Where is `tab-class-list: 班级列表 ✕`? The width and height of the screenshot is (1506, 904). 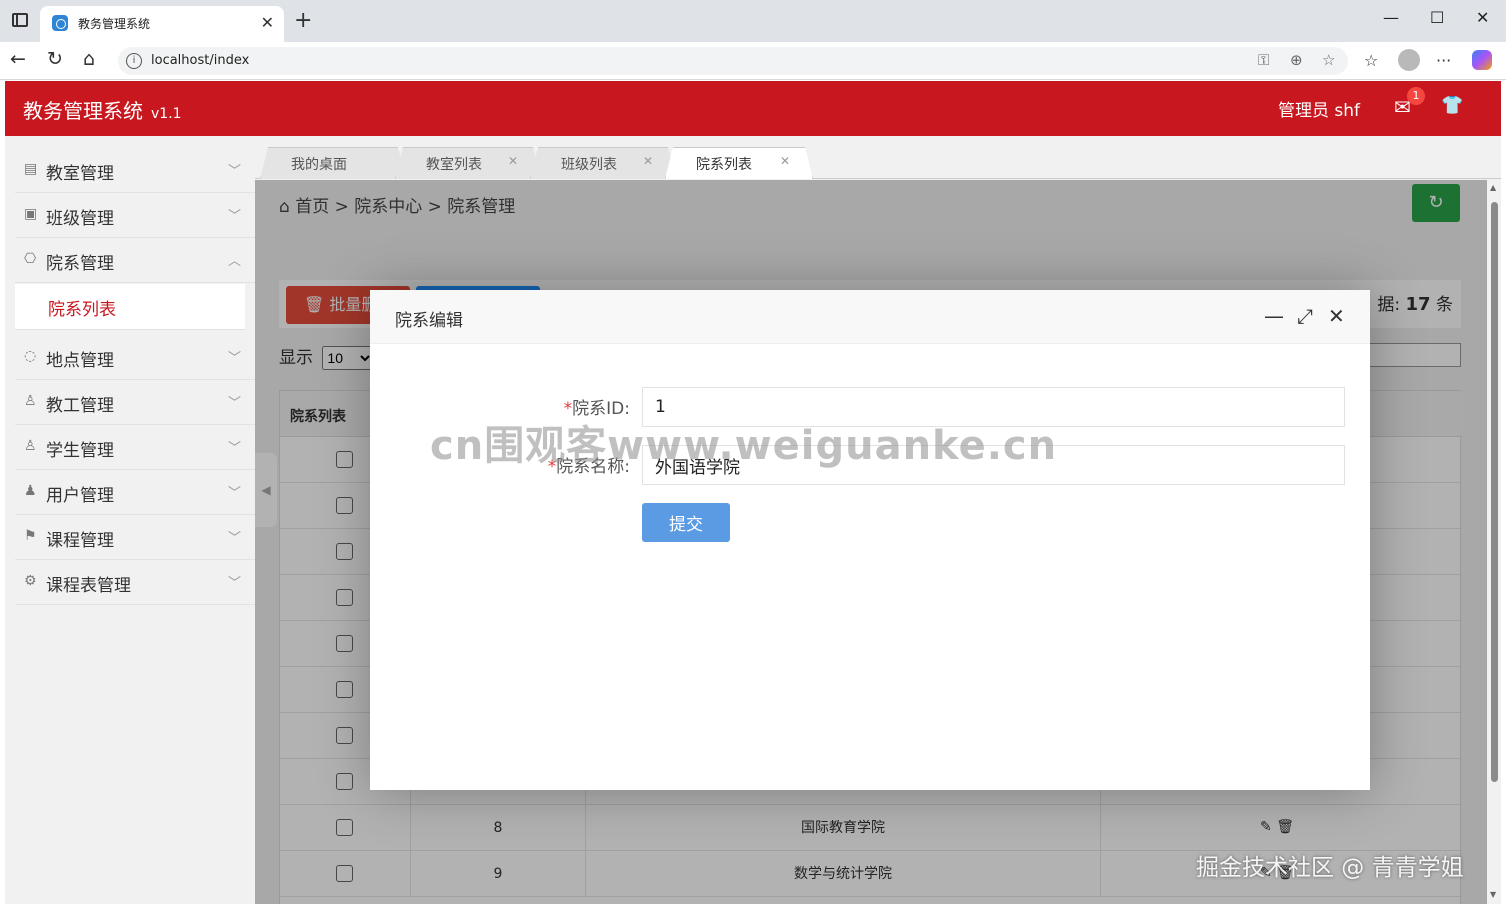 tab-class-list: 班级列表 ✕ is located at coordinates (603, 163).